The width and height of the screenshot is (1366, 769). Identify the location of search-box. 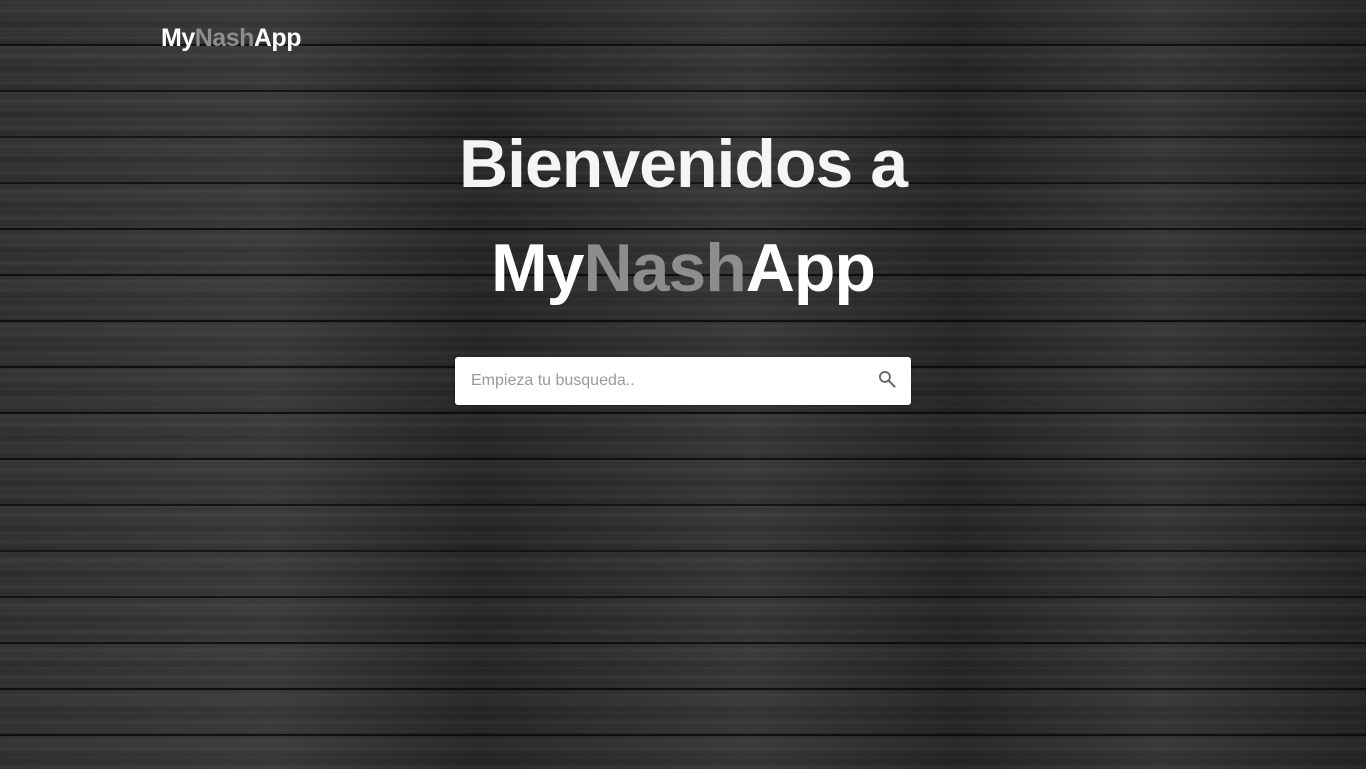
(683, 381).